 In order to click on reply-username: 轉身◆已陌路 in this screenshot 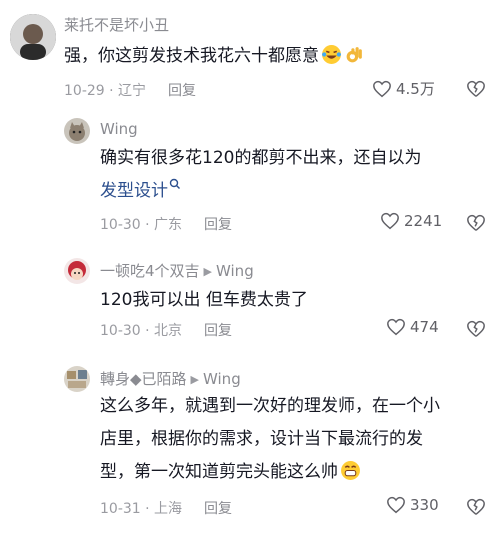, I will do `click(143, 379)`.